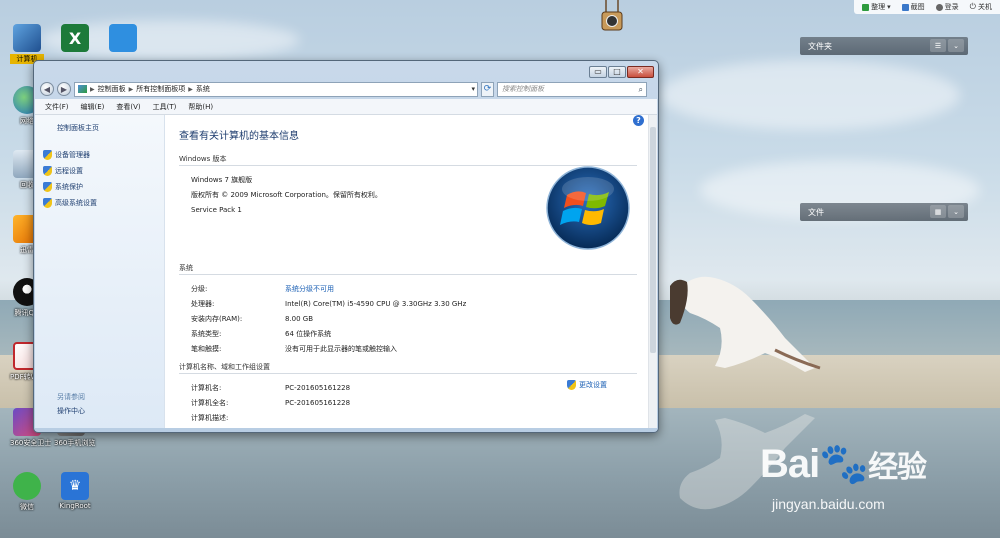 This screenshot has height=538, width=1000. What do you see at coordinates (346, 107) in the screenshot?
I see `menu-bar: 文件(F) 编辑(E) 查看(V) 工具(T) 帮助(H)` at bounding box center [346, 107].